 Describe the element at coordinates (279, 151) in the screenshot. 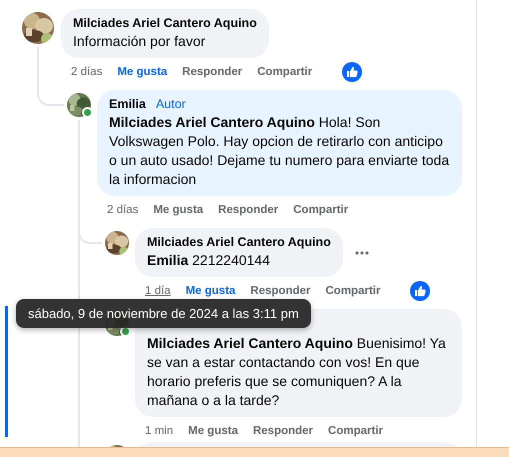

I see `comment-text: Milciades Ariel Cantero Aquino Hola! Son Volkswagen Polo. Hay opcion de retirarlo con anticipo o un auto usado! Dejame tu numero para enviarte toda la informacion` at that location.